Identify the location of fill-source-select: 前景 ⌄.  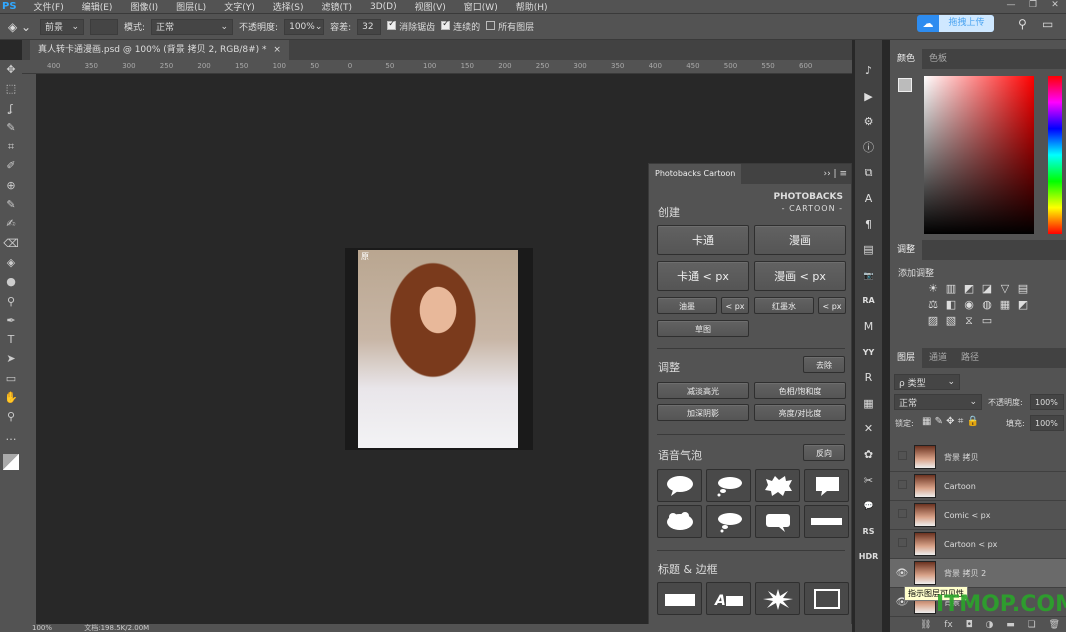
(62, 26).